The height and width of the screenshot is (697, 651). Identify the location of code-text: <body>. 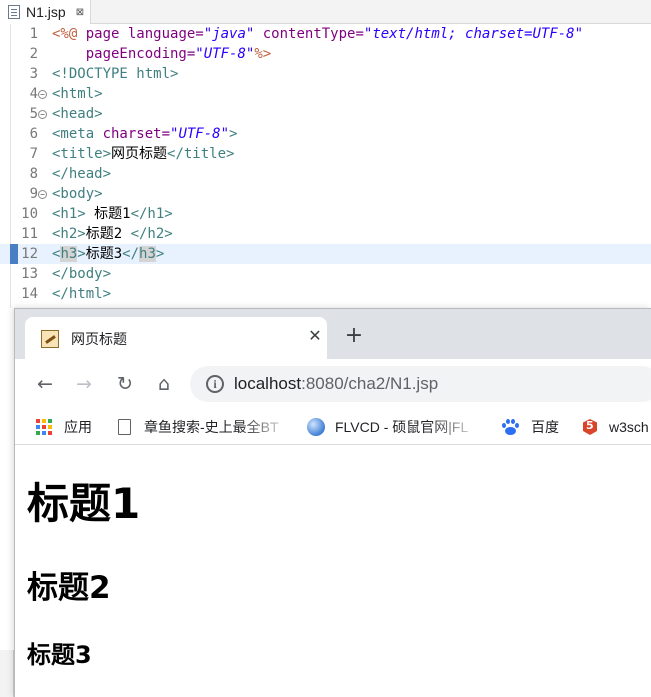
(77, 194).